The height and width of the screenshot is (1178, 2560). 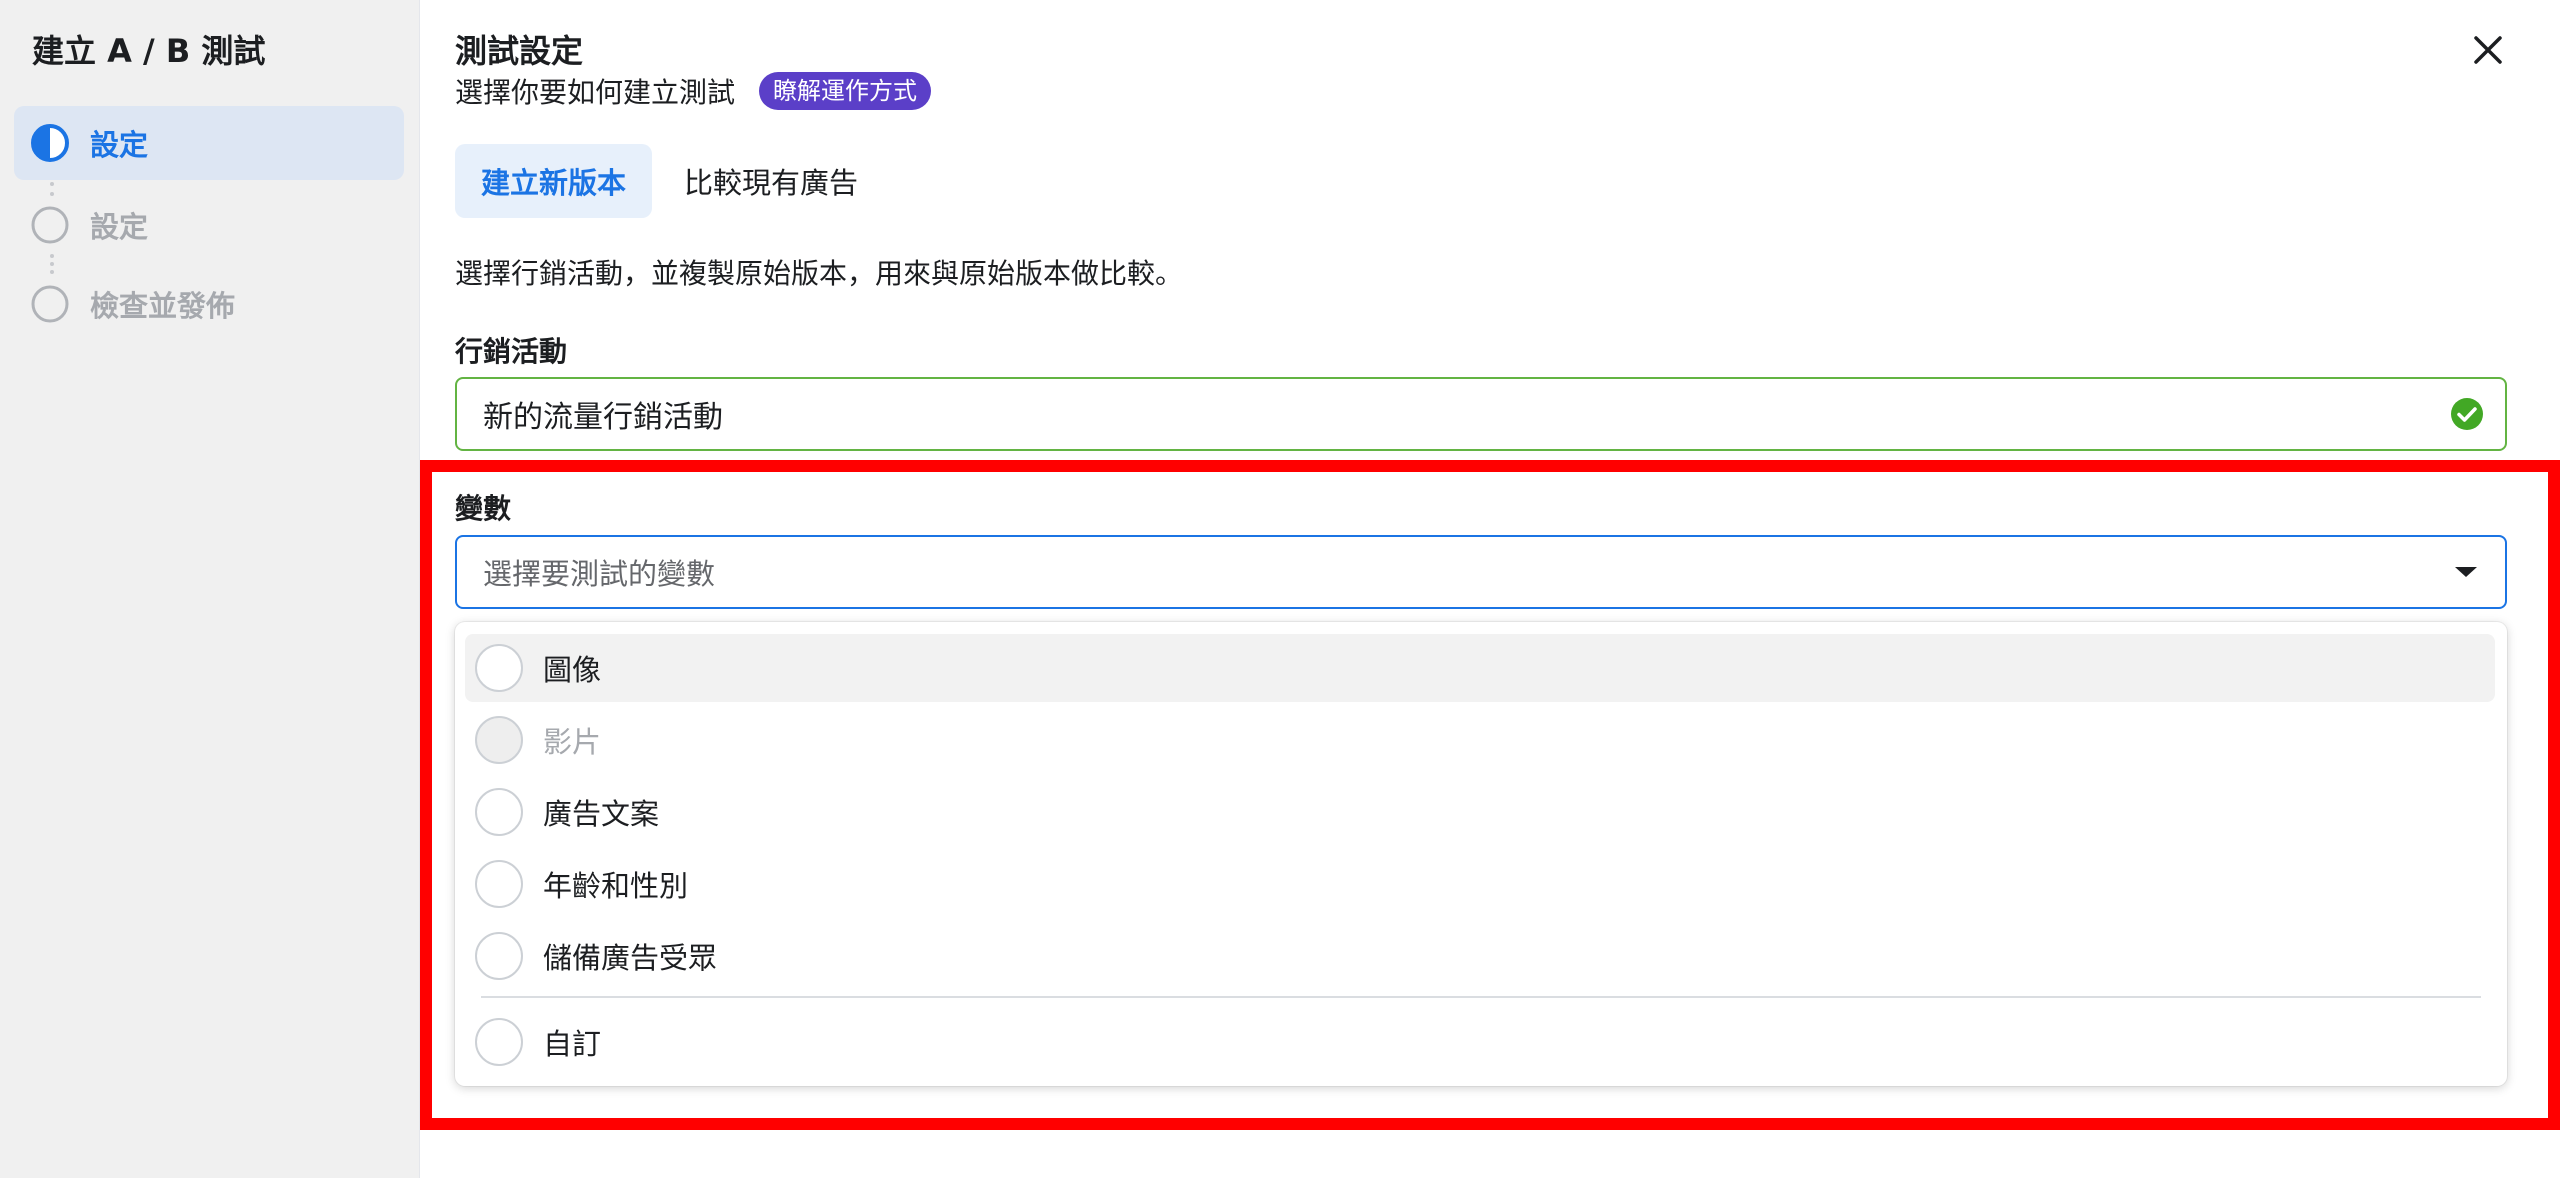 I want to click on option-saved-audience: 儲備廣告受眾, so click(x=1480, y=956).